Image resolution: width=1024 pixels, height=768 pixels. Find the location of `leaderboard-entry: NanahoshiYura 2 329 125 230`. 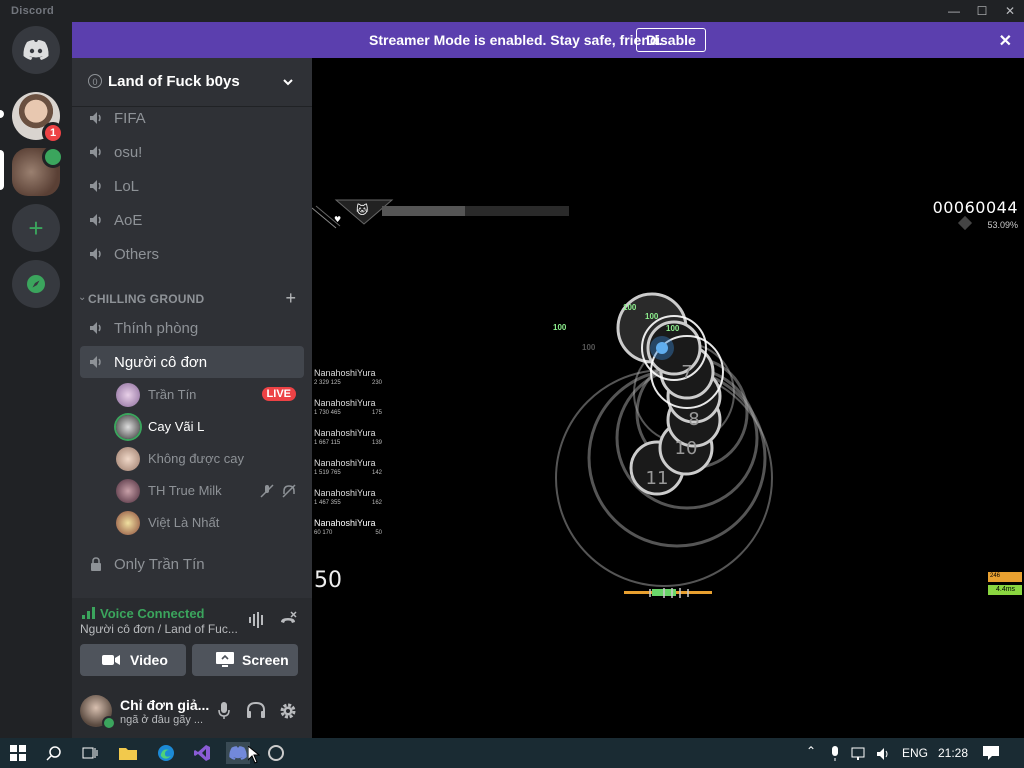

leaderboard-entry: NanahoshiYura 2 329 125 230 is located at coordinates (349, 381).